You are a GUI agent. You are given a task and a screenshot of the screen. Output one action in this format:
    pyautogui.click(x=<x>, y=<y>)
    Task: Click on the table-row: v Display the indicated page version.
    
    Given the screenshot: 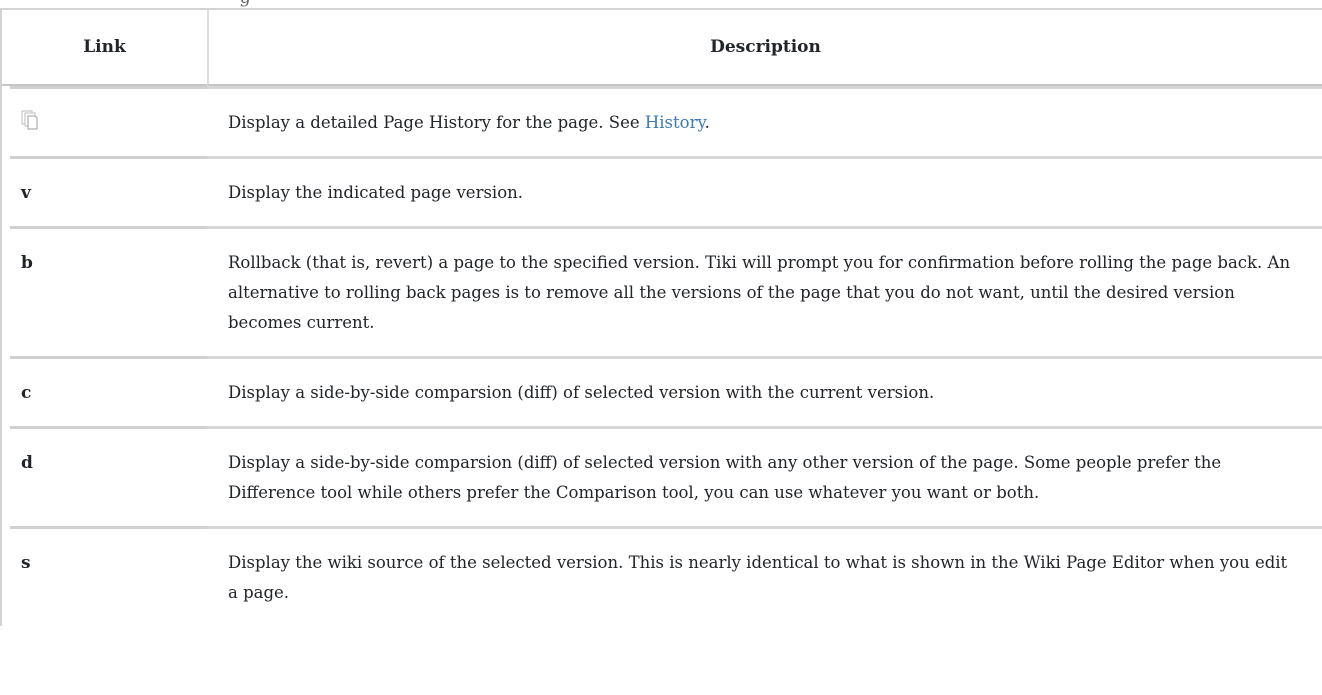 What is the action you would take?
    pyautogui.click(x=662, y=192)
    